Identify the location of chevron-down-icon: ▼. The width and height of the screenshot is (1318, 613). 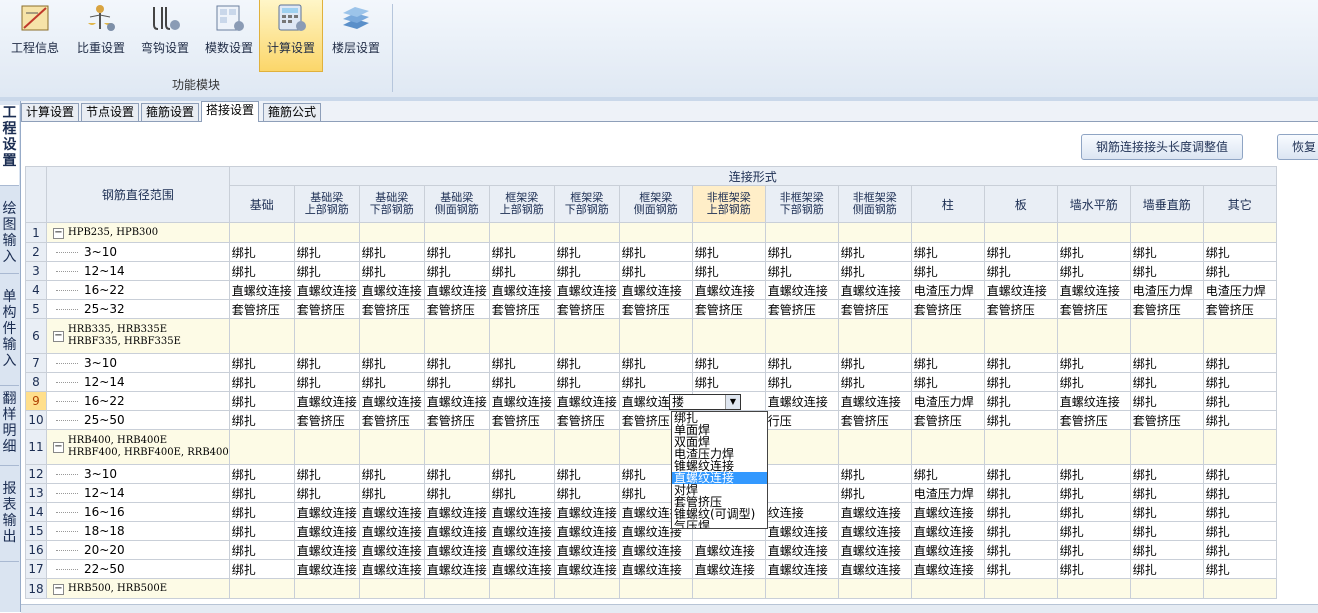
(732, 402).